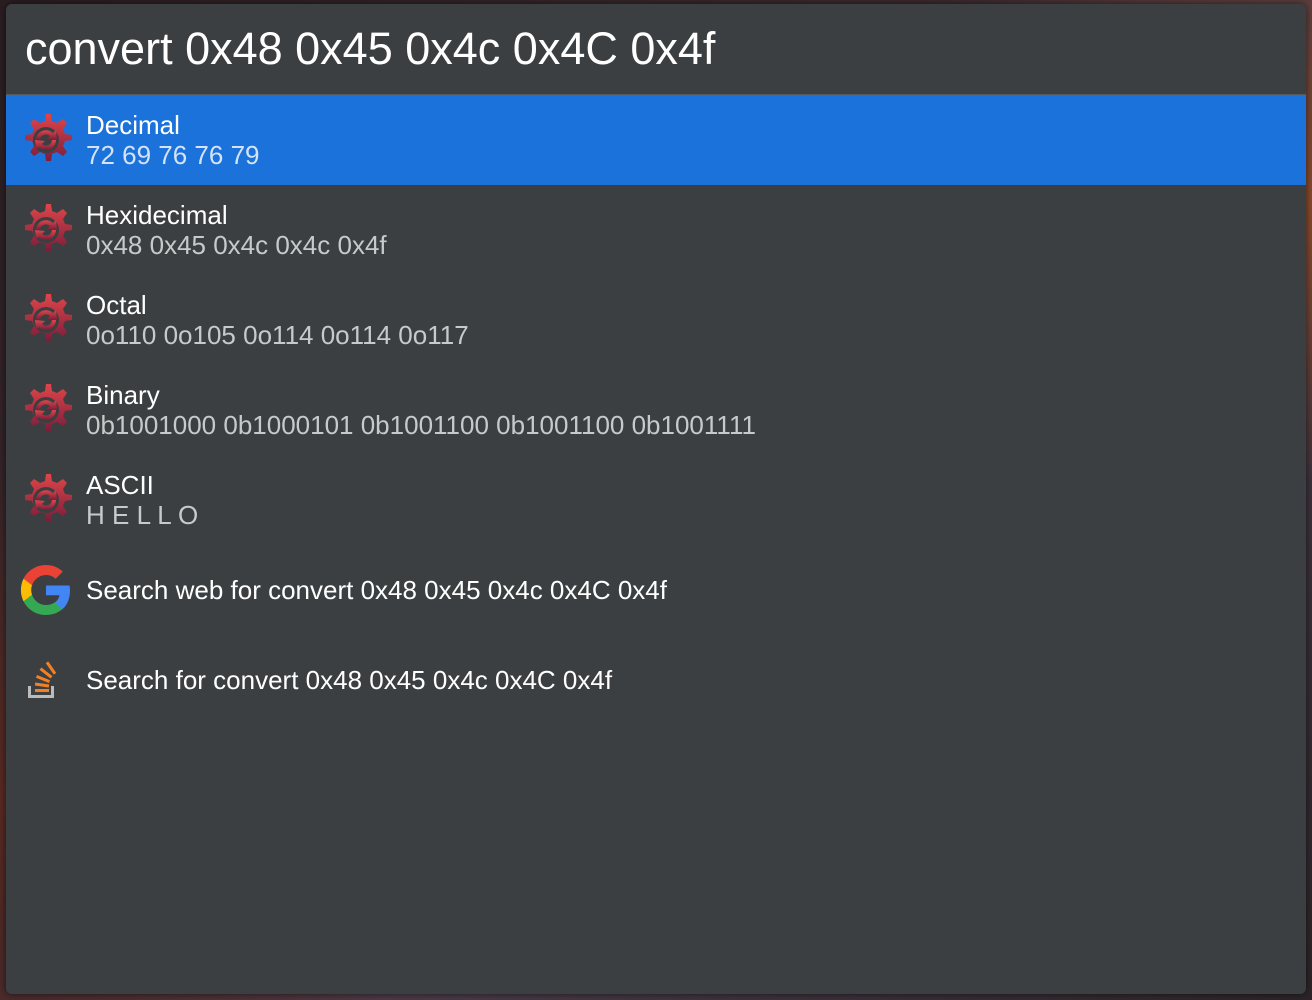 The image size is (1312, 1000). Describe the element at coordinates (133, 125) in the screenshot. I see `result-title: Decimal` at that location.